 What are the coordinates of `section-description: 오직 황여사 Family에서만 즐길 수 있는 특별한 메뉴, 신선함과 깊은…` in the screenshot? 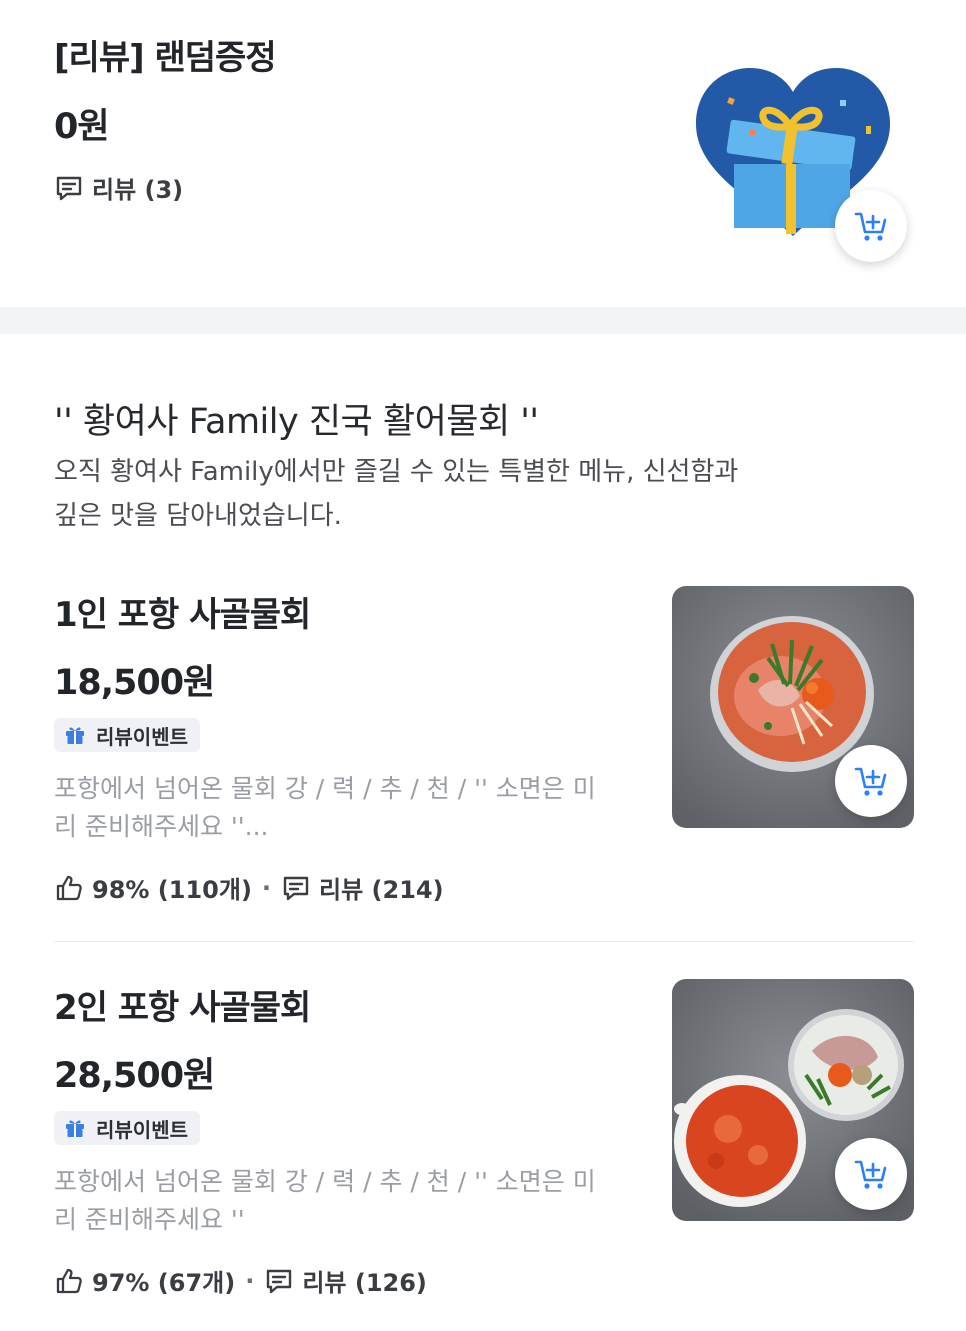 It's located at (396, 494).